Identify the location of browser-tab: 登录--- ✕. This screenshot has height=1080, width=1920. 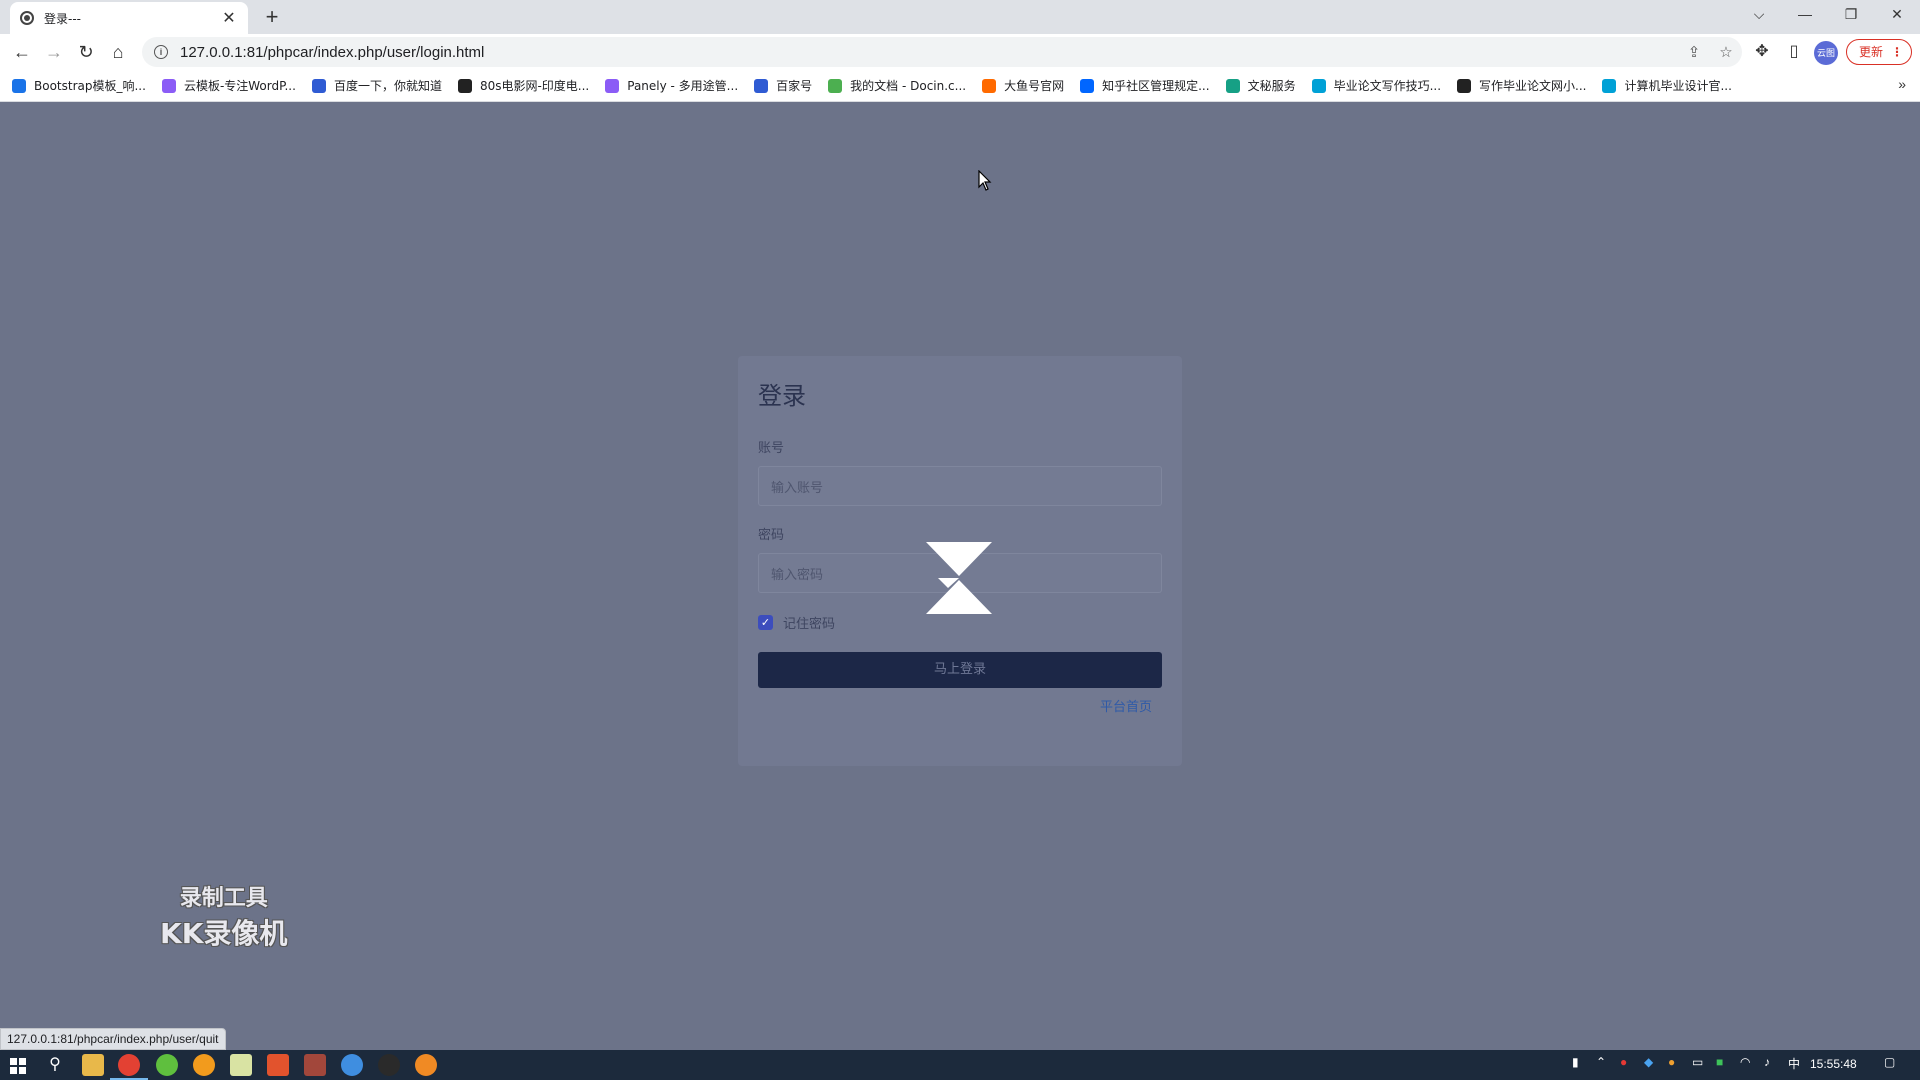
(129, 18).